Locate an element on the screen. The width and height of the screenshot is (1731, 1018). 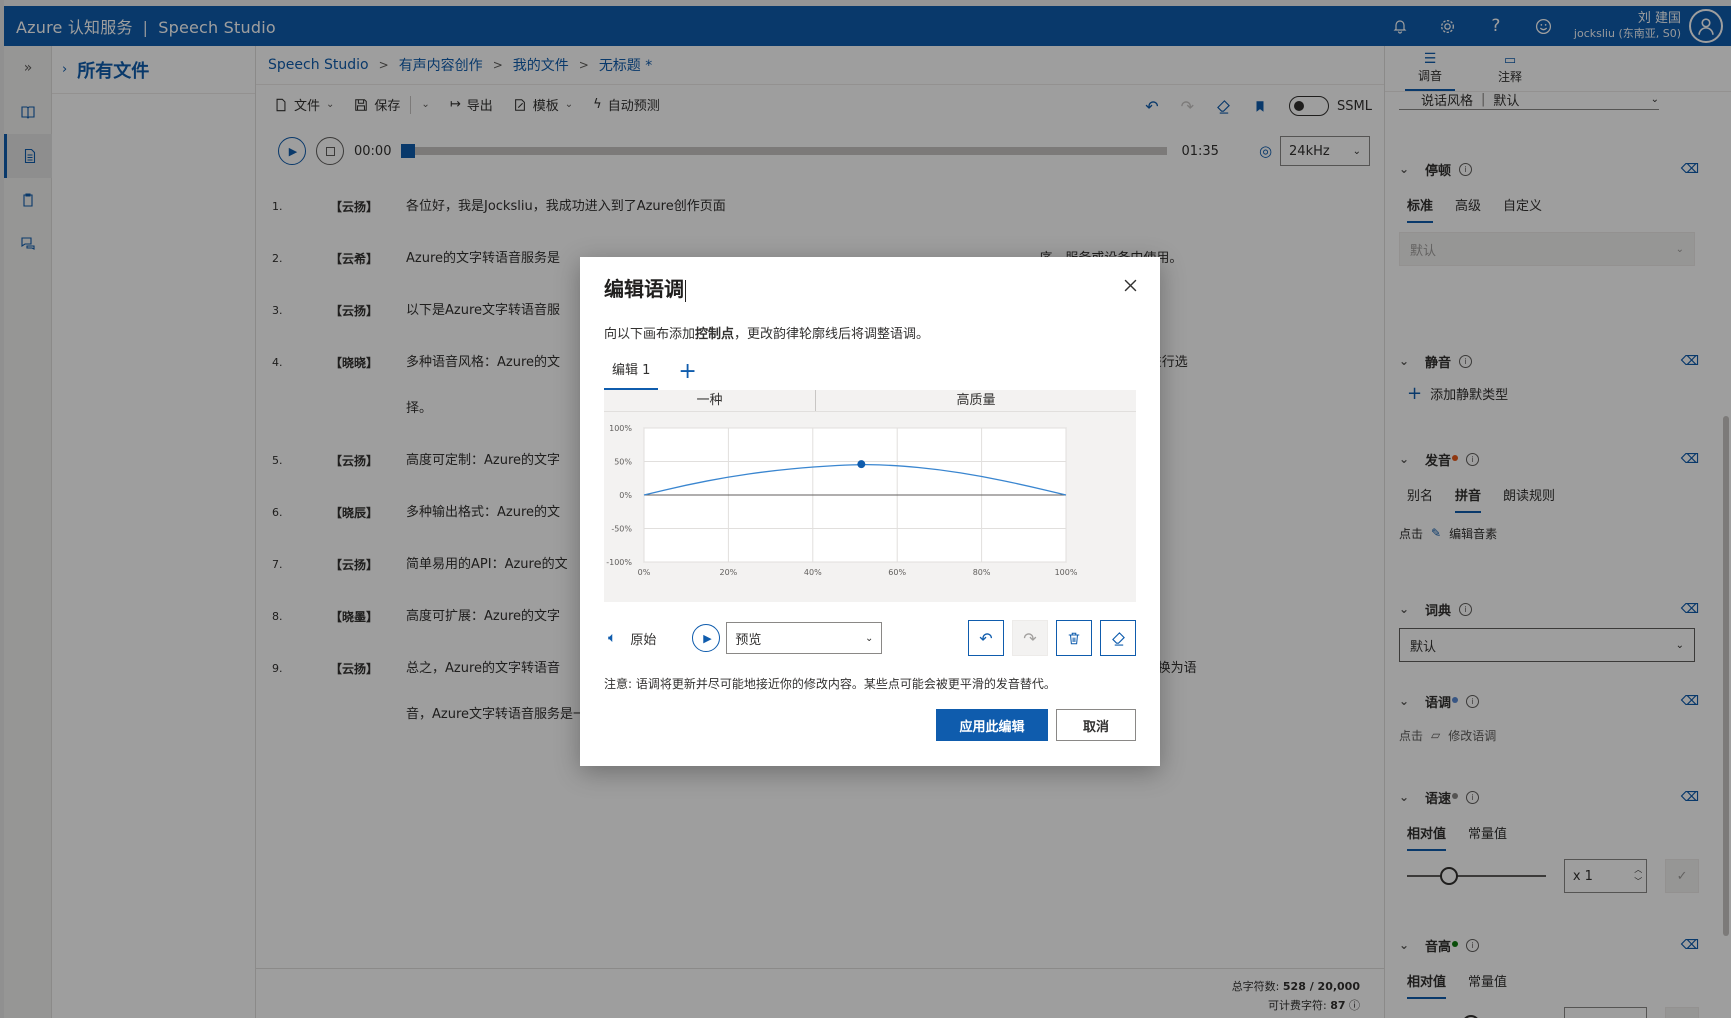
preview-value: 预览 is located at coordinates (748, 640).